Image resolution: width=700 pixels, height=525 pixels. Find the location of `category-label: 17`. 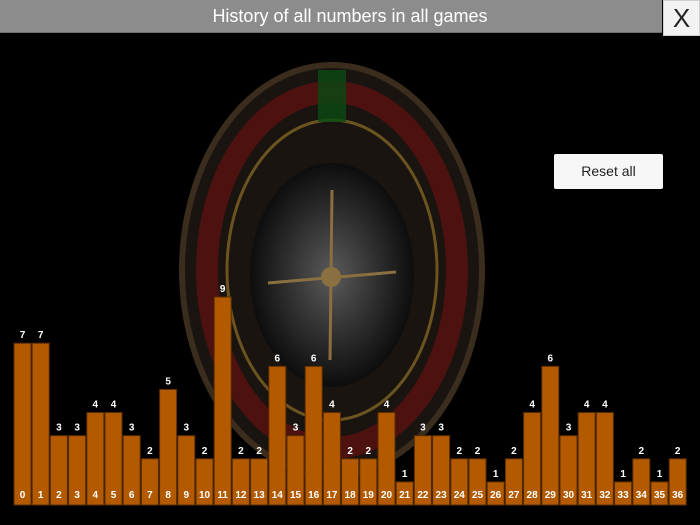

category-label: 17 is located at coordinates (332, 495).